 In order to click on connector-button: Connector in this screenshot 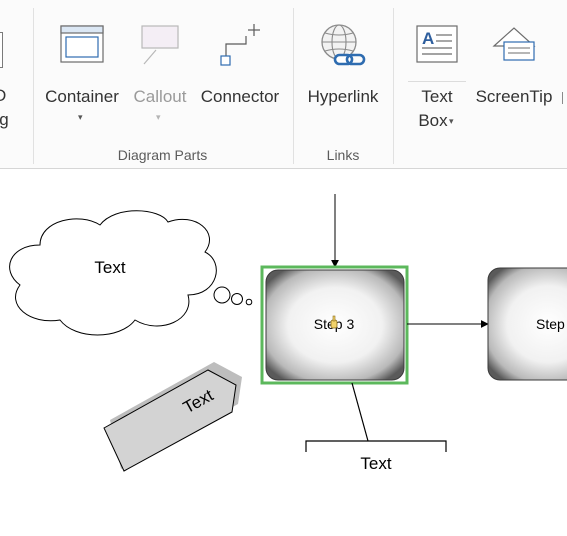, I will do `click(240, 74)`.